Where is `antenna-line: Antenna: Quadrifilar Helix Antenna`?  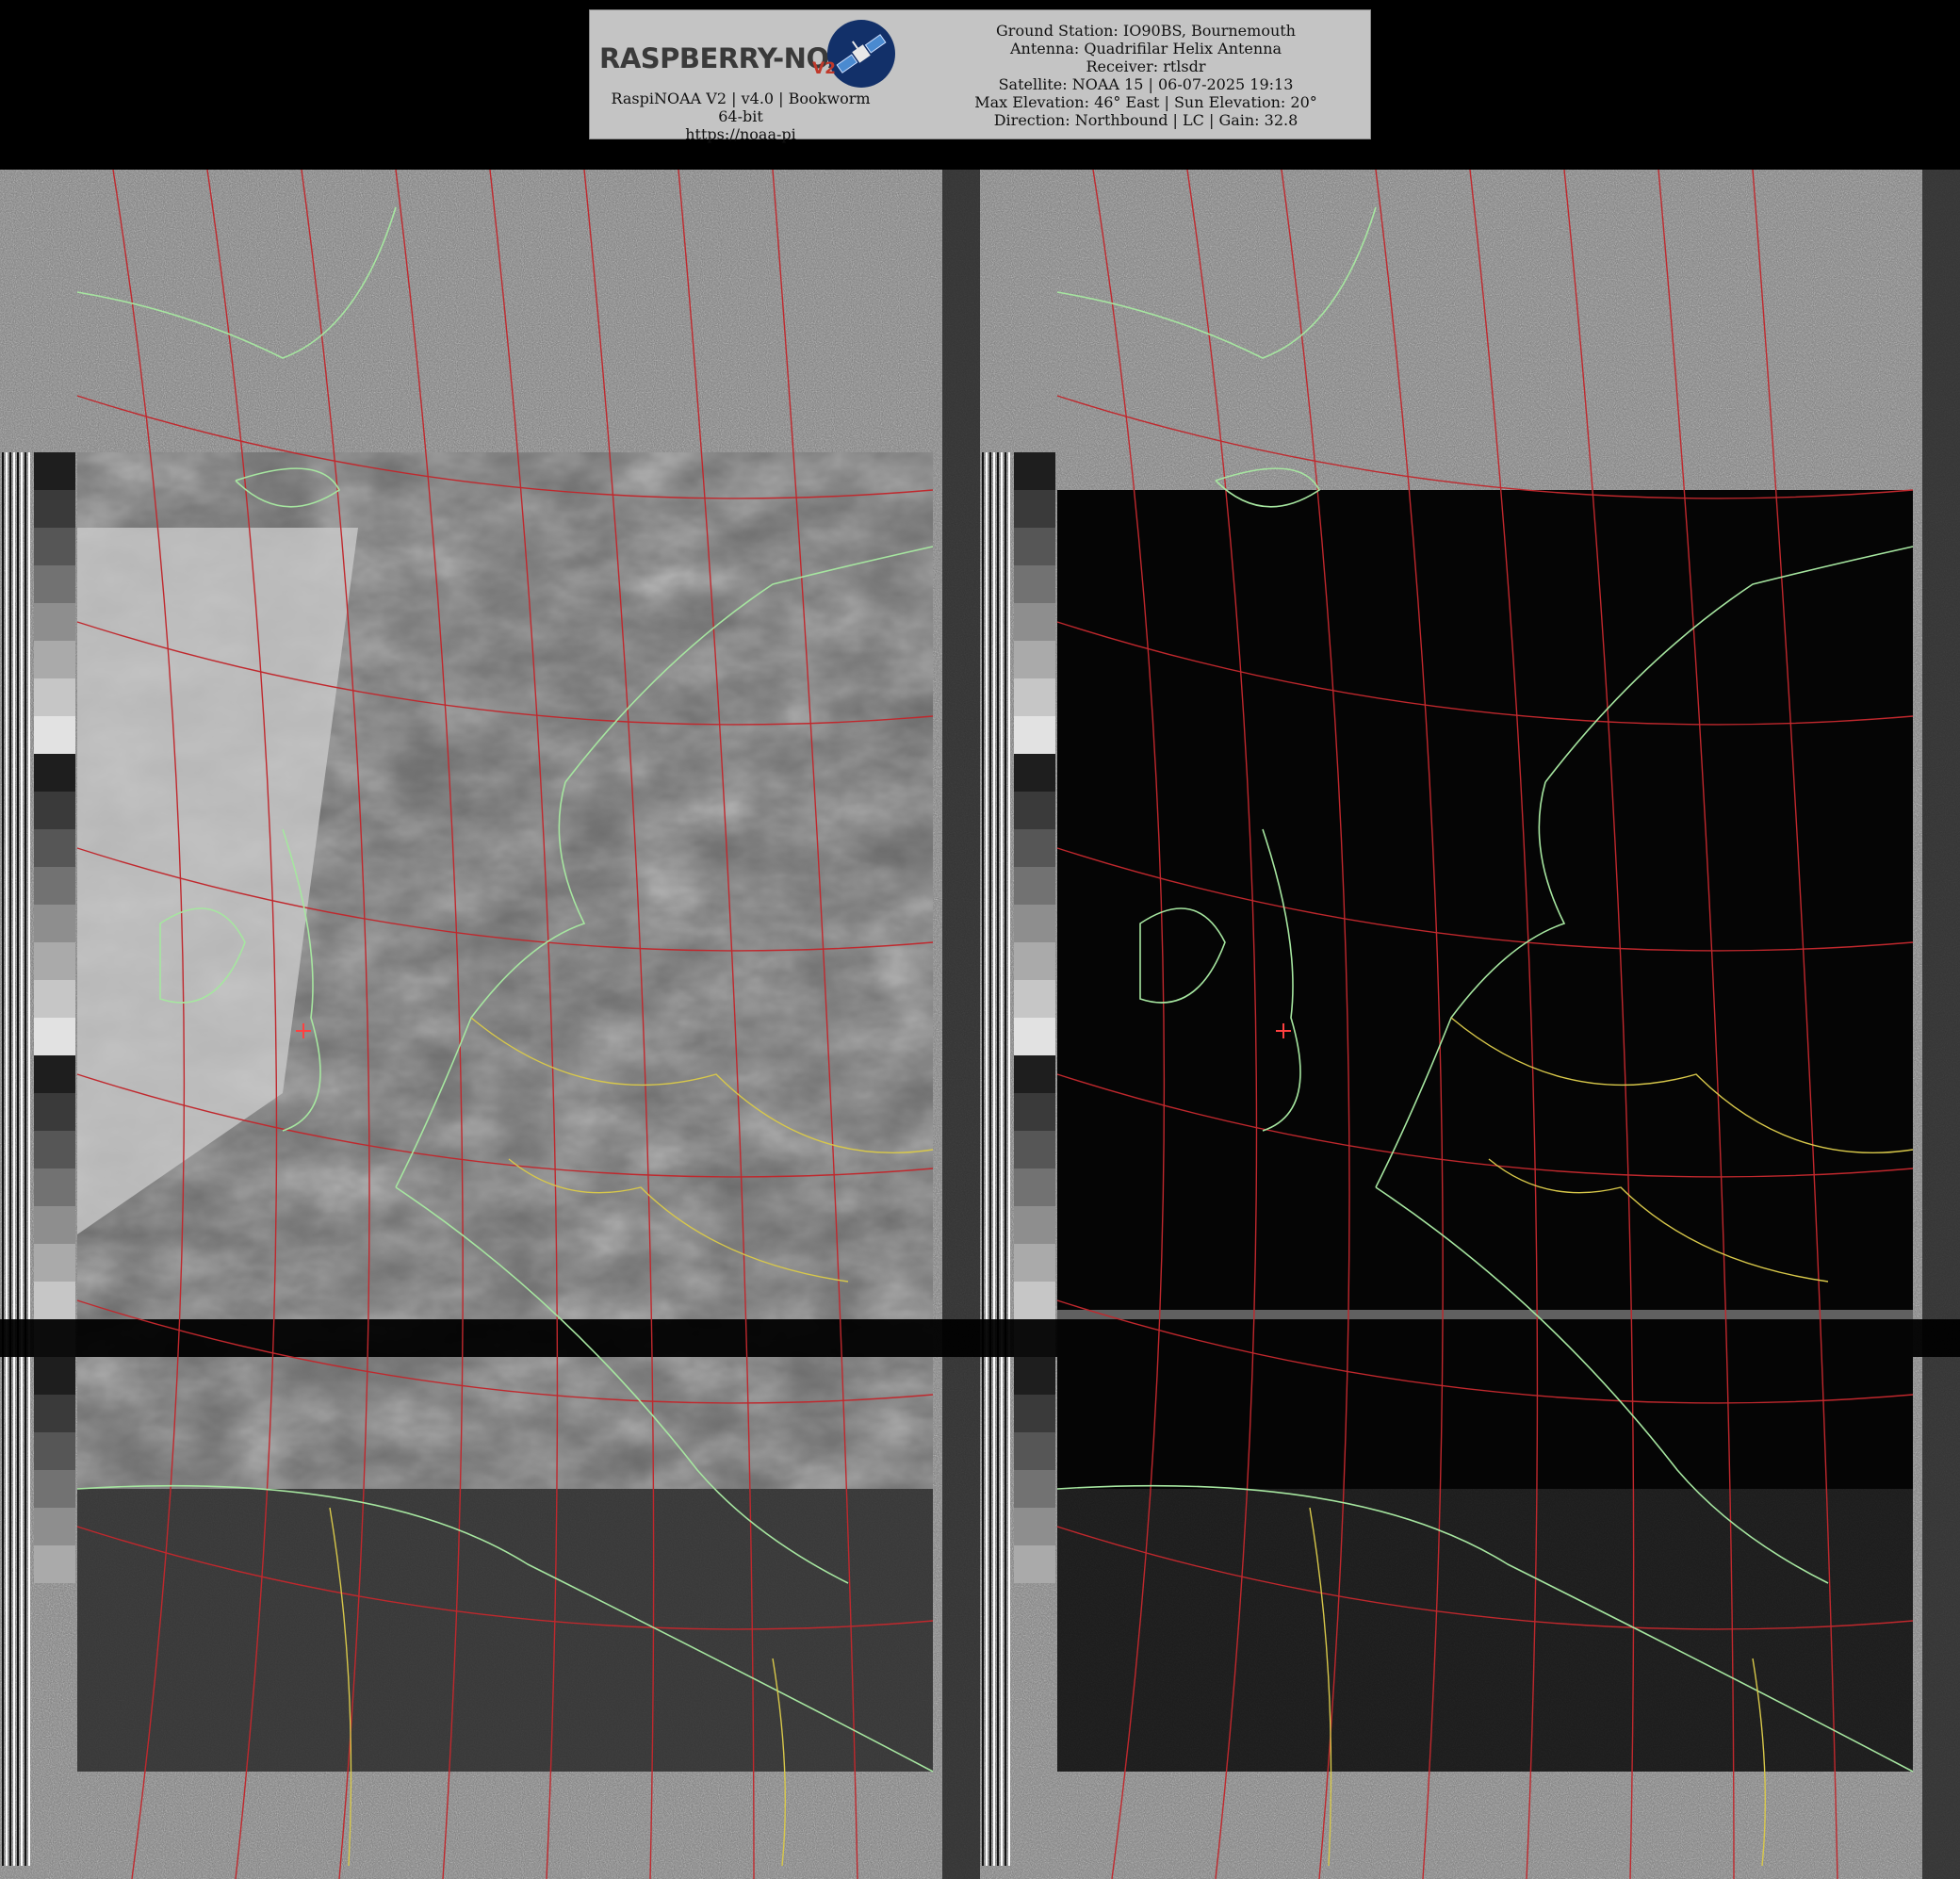 antenna-line: Antenna: Quadrifilar Helix Antenna is located at coordinates (1145, 48).